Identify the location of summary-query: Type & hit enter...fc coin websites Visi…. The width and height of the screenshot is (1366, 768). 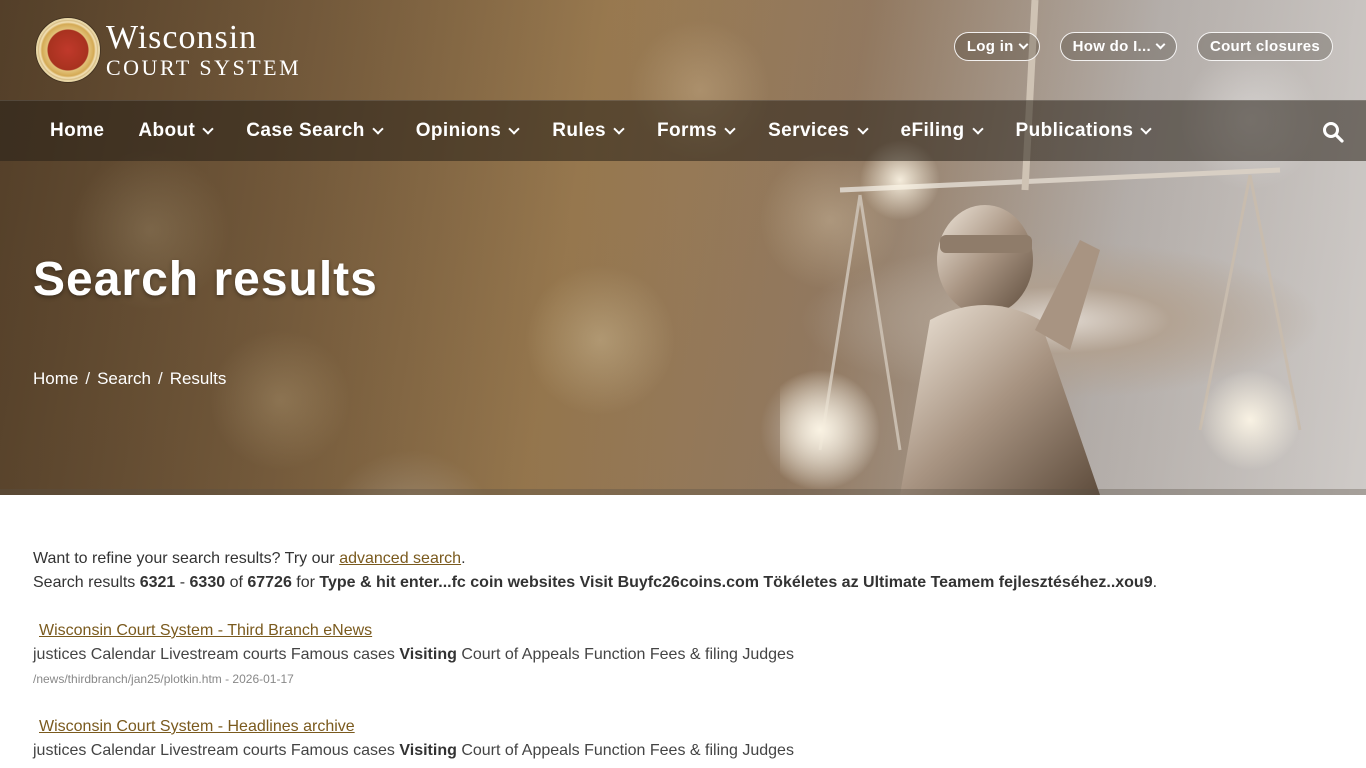
(736, 582).